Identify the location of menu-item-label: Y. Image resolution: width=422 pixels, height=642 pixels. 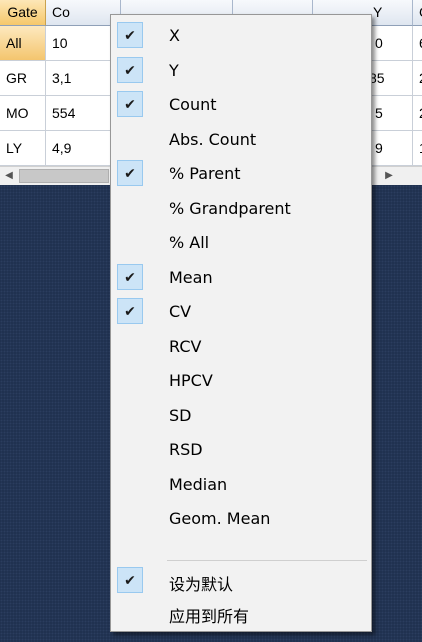
(174, 70).